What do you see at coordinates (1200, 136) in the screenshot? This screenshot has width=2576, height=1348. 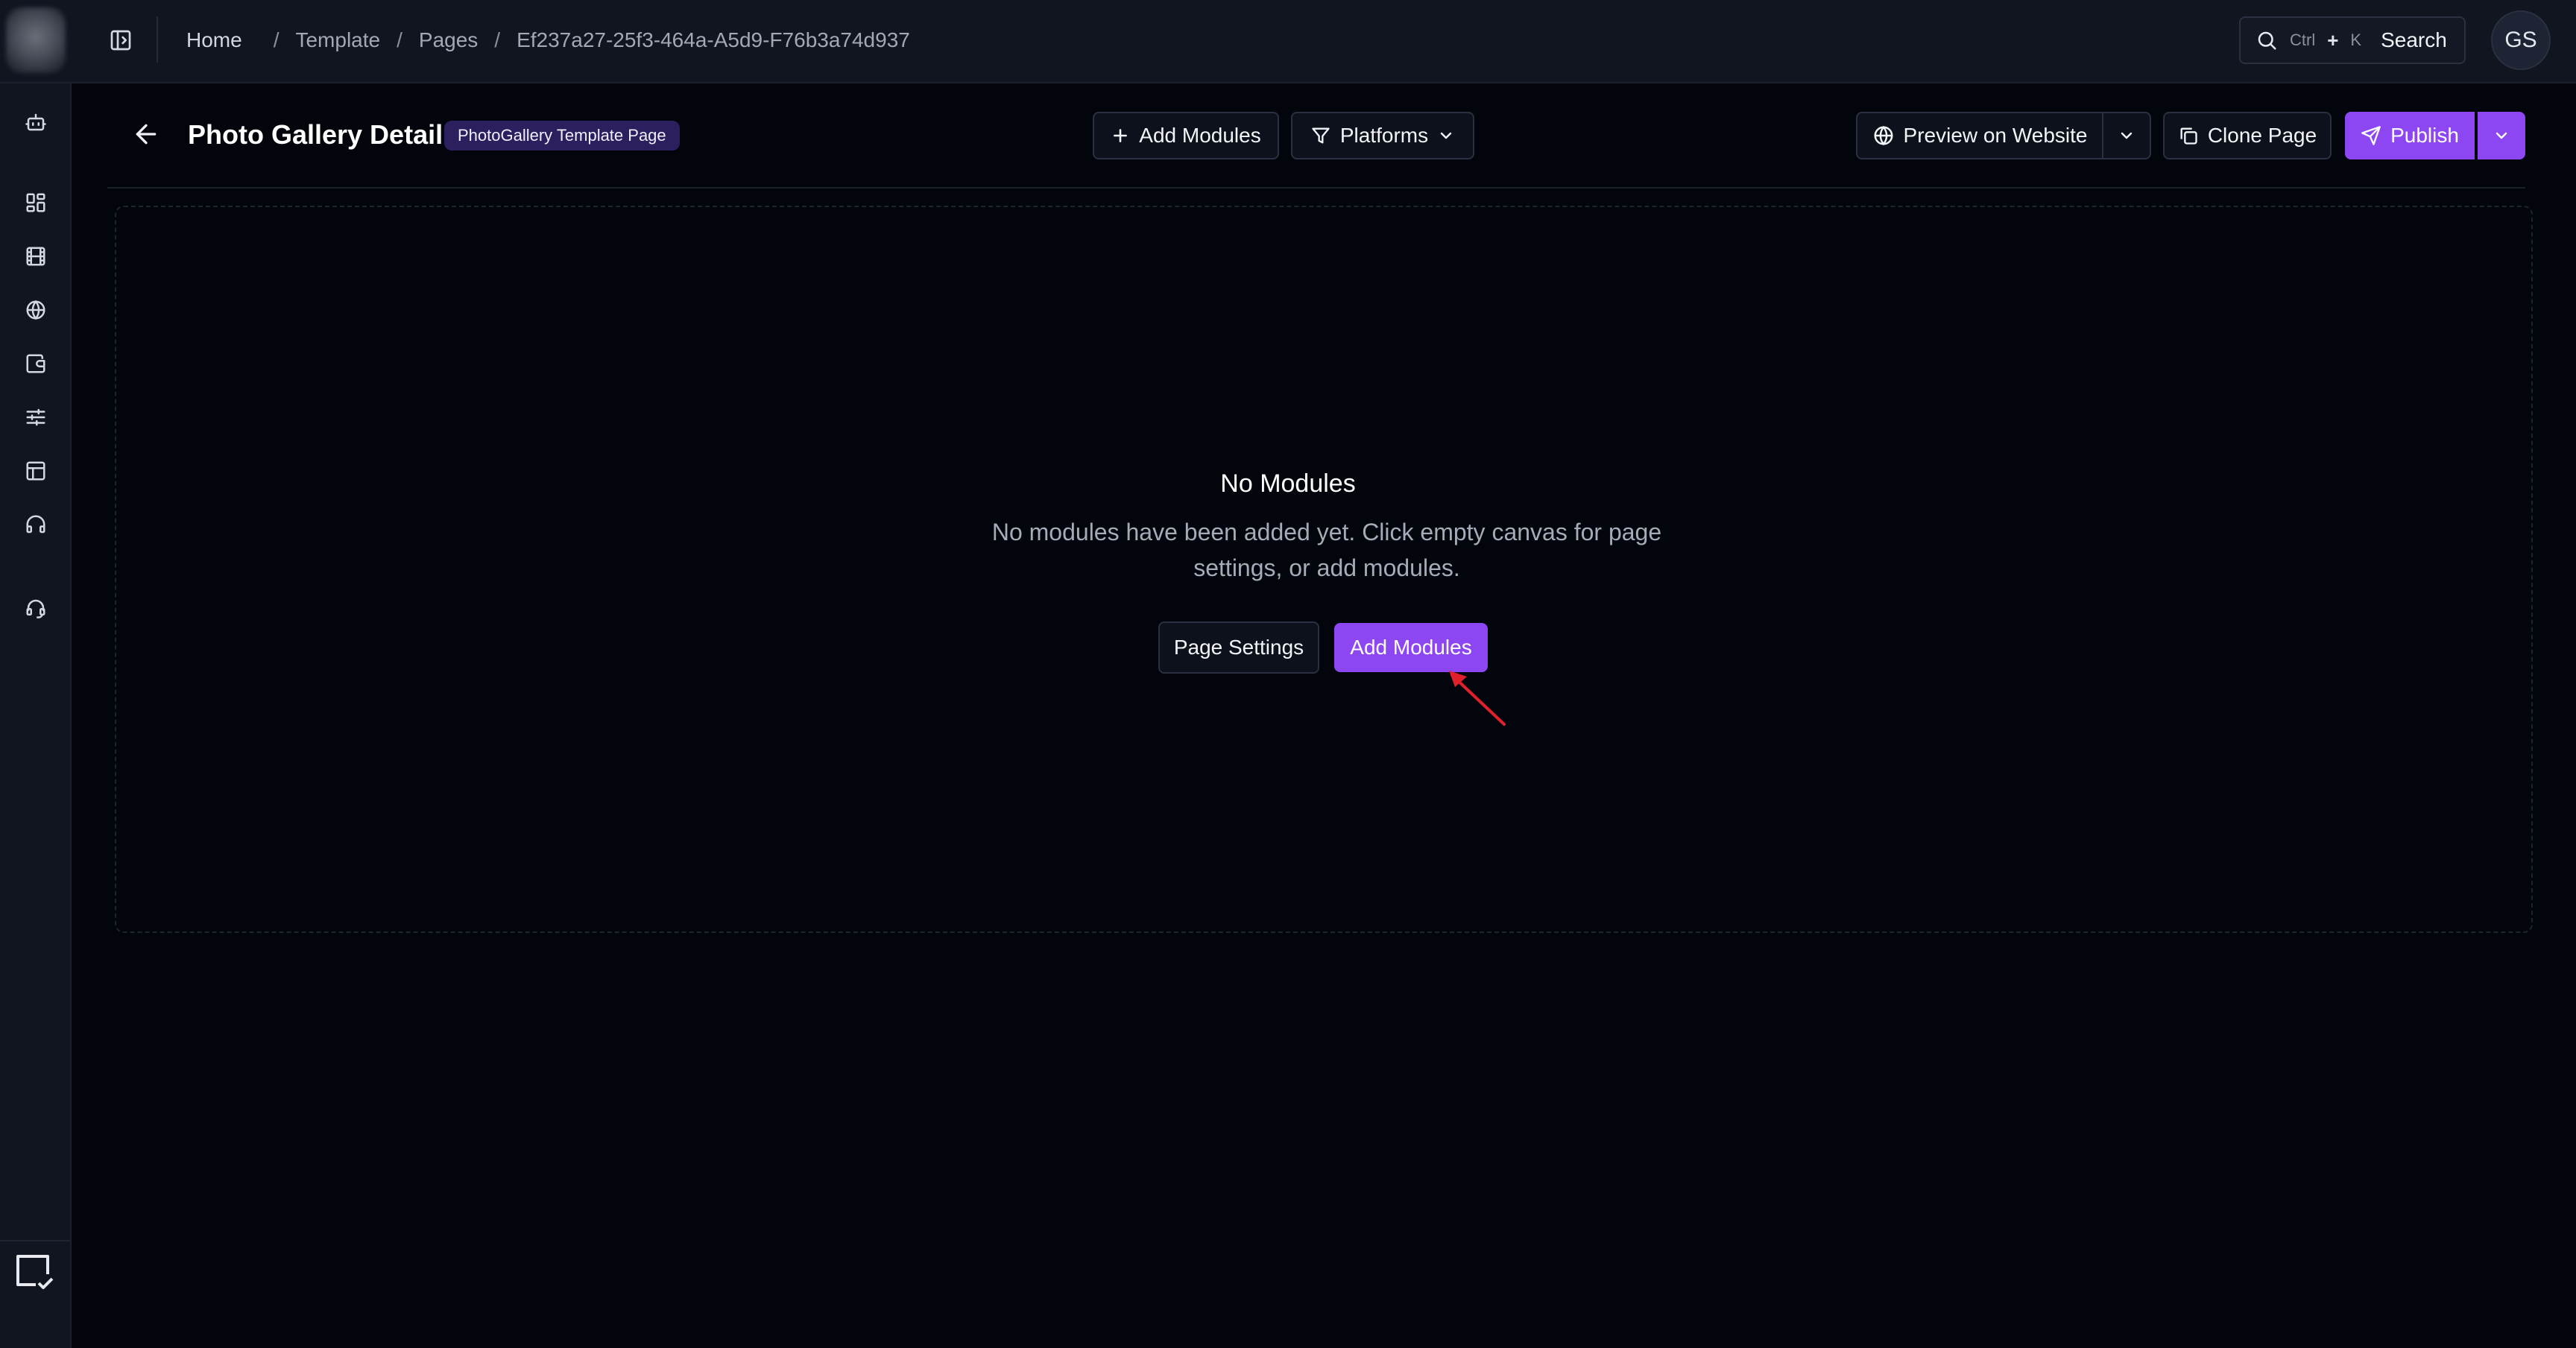 I see `header-add-modules-label: Add Modules` at bounding box center [1200, 136].